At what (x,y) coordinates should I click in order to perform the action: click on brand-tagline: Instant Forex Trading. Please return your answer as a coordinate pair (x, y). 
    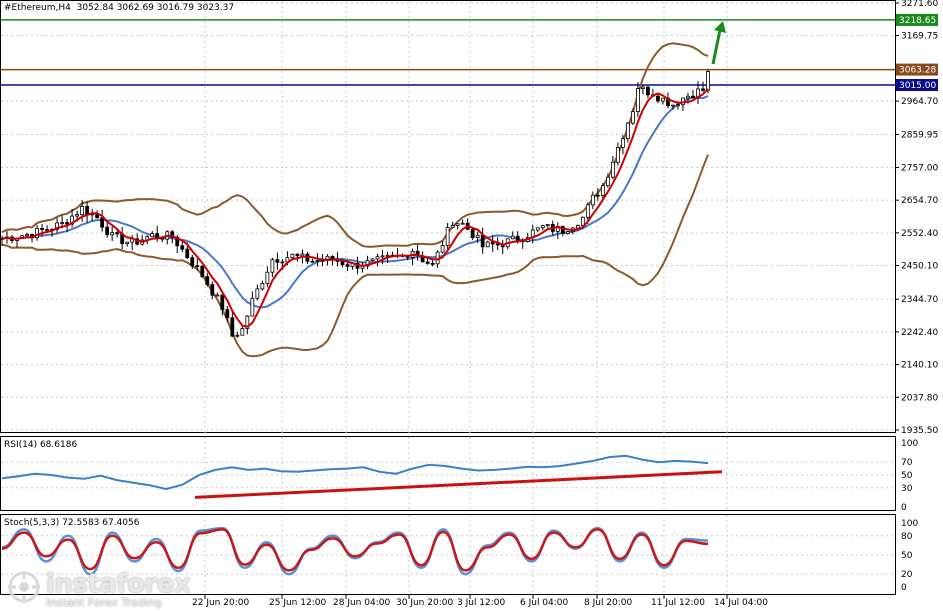
    Looking at the image, I should click on (104, 602).